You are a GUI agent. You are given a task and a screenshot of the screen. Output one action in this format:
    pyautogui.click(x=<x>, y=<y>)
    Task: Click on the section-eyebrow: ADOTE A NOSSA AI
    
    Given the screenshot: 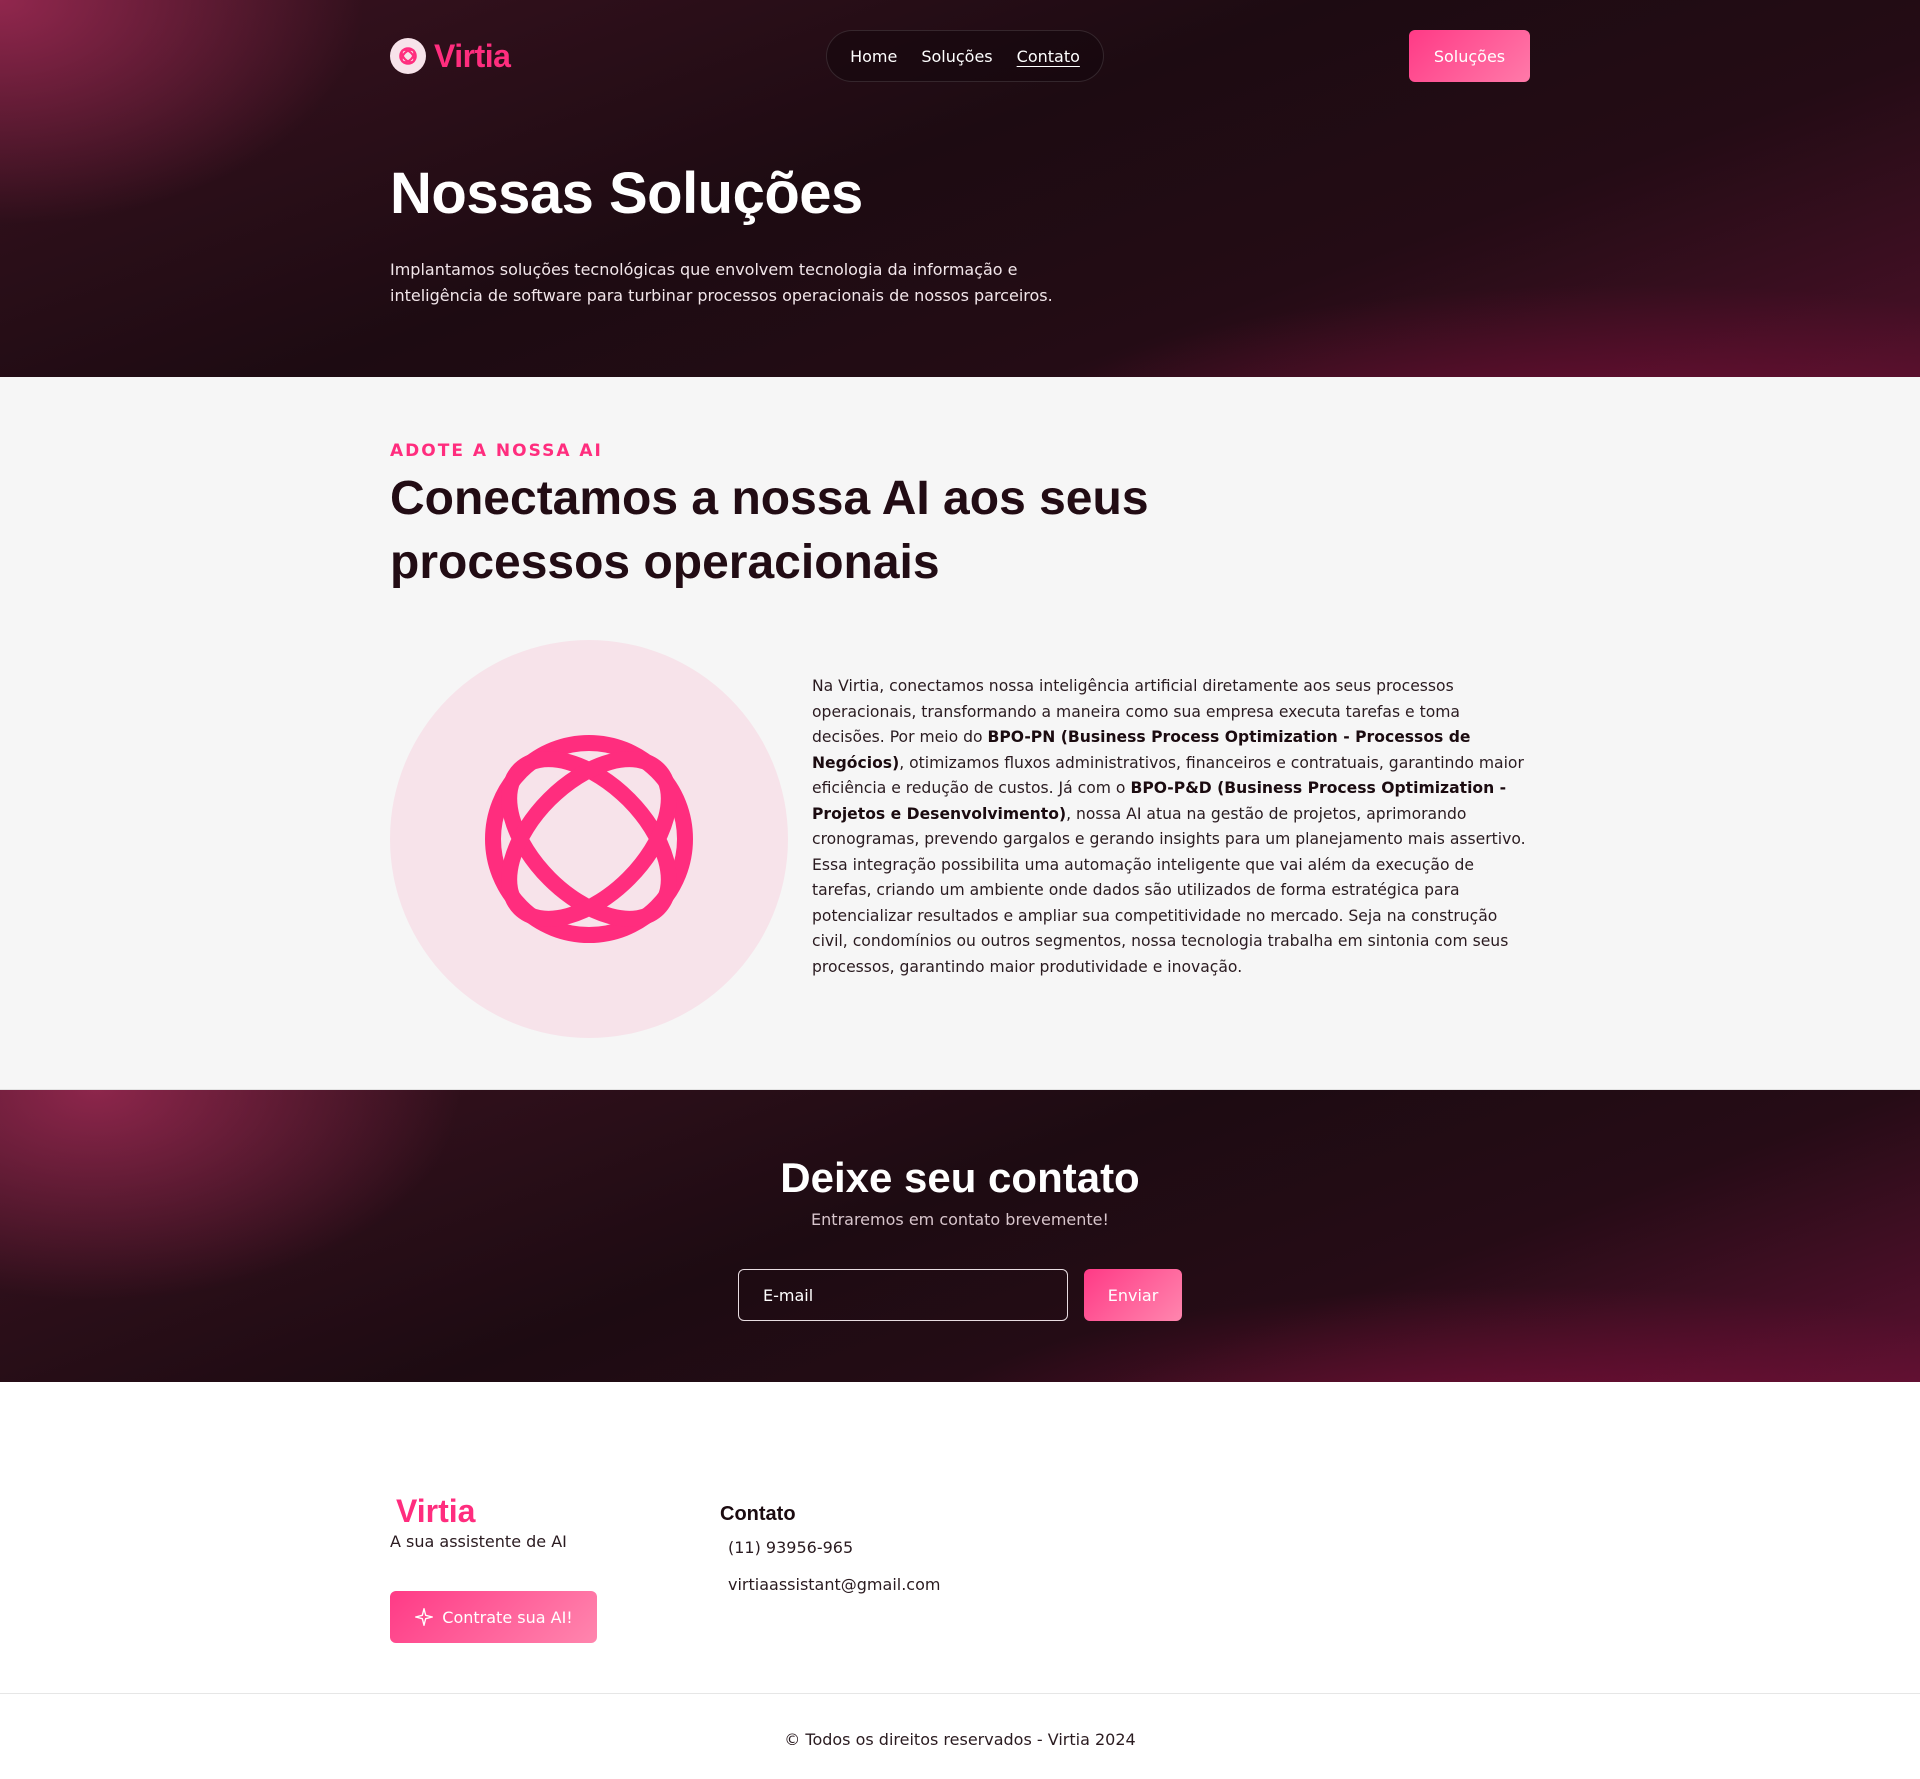 What is the action you would take?
    pyautogui.click(x=496, y=451)
    